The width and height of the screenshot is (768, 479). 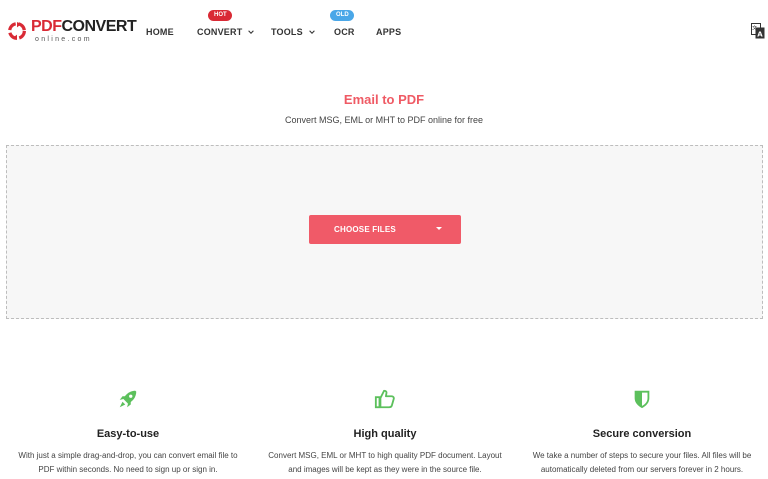 I want to click on logo-recycle-icon, so click(x=17, y=31).